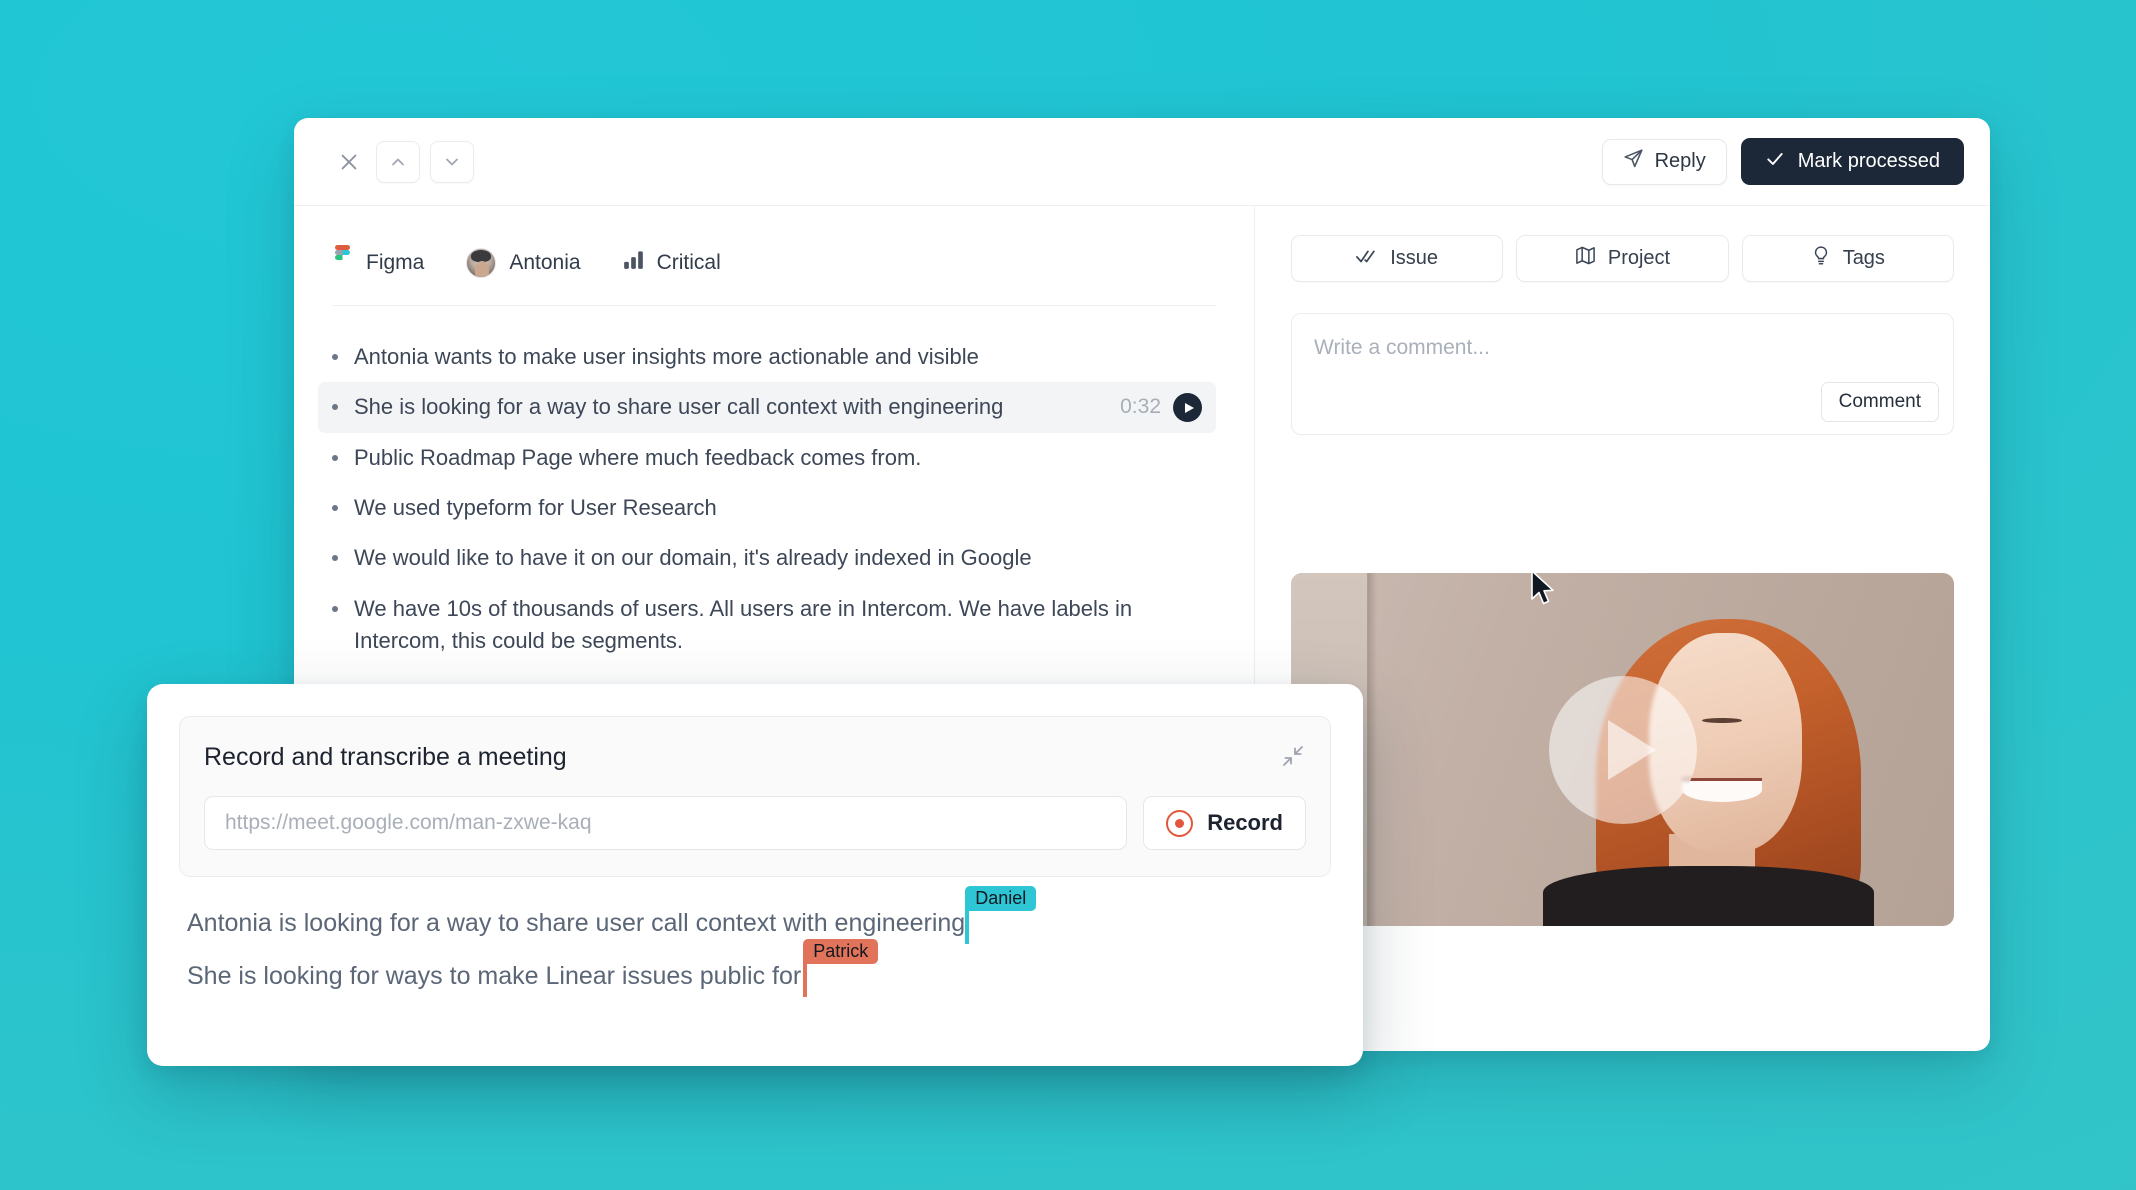 This screenshot has height=1190, width=2136. I want to click on collaborator-caret-patrick: Patrick, so click(841, 968).